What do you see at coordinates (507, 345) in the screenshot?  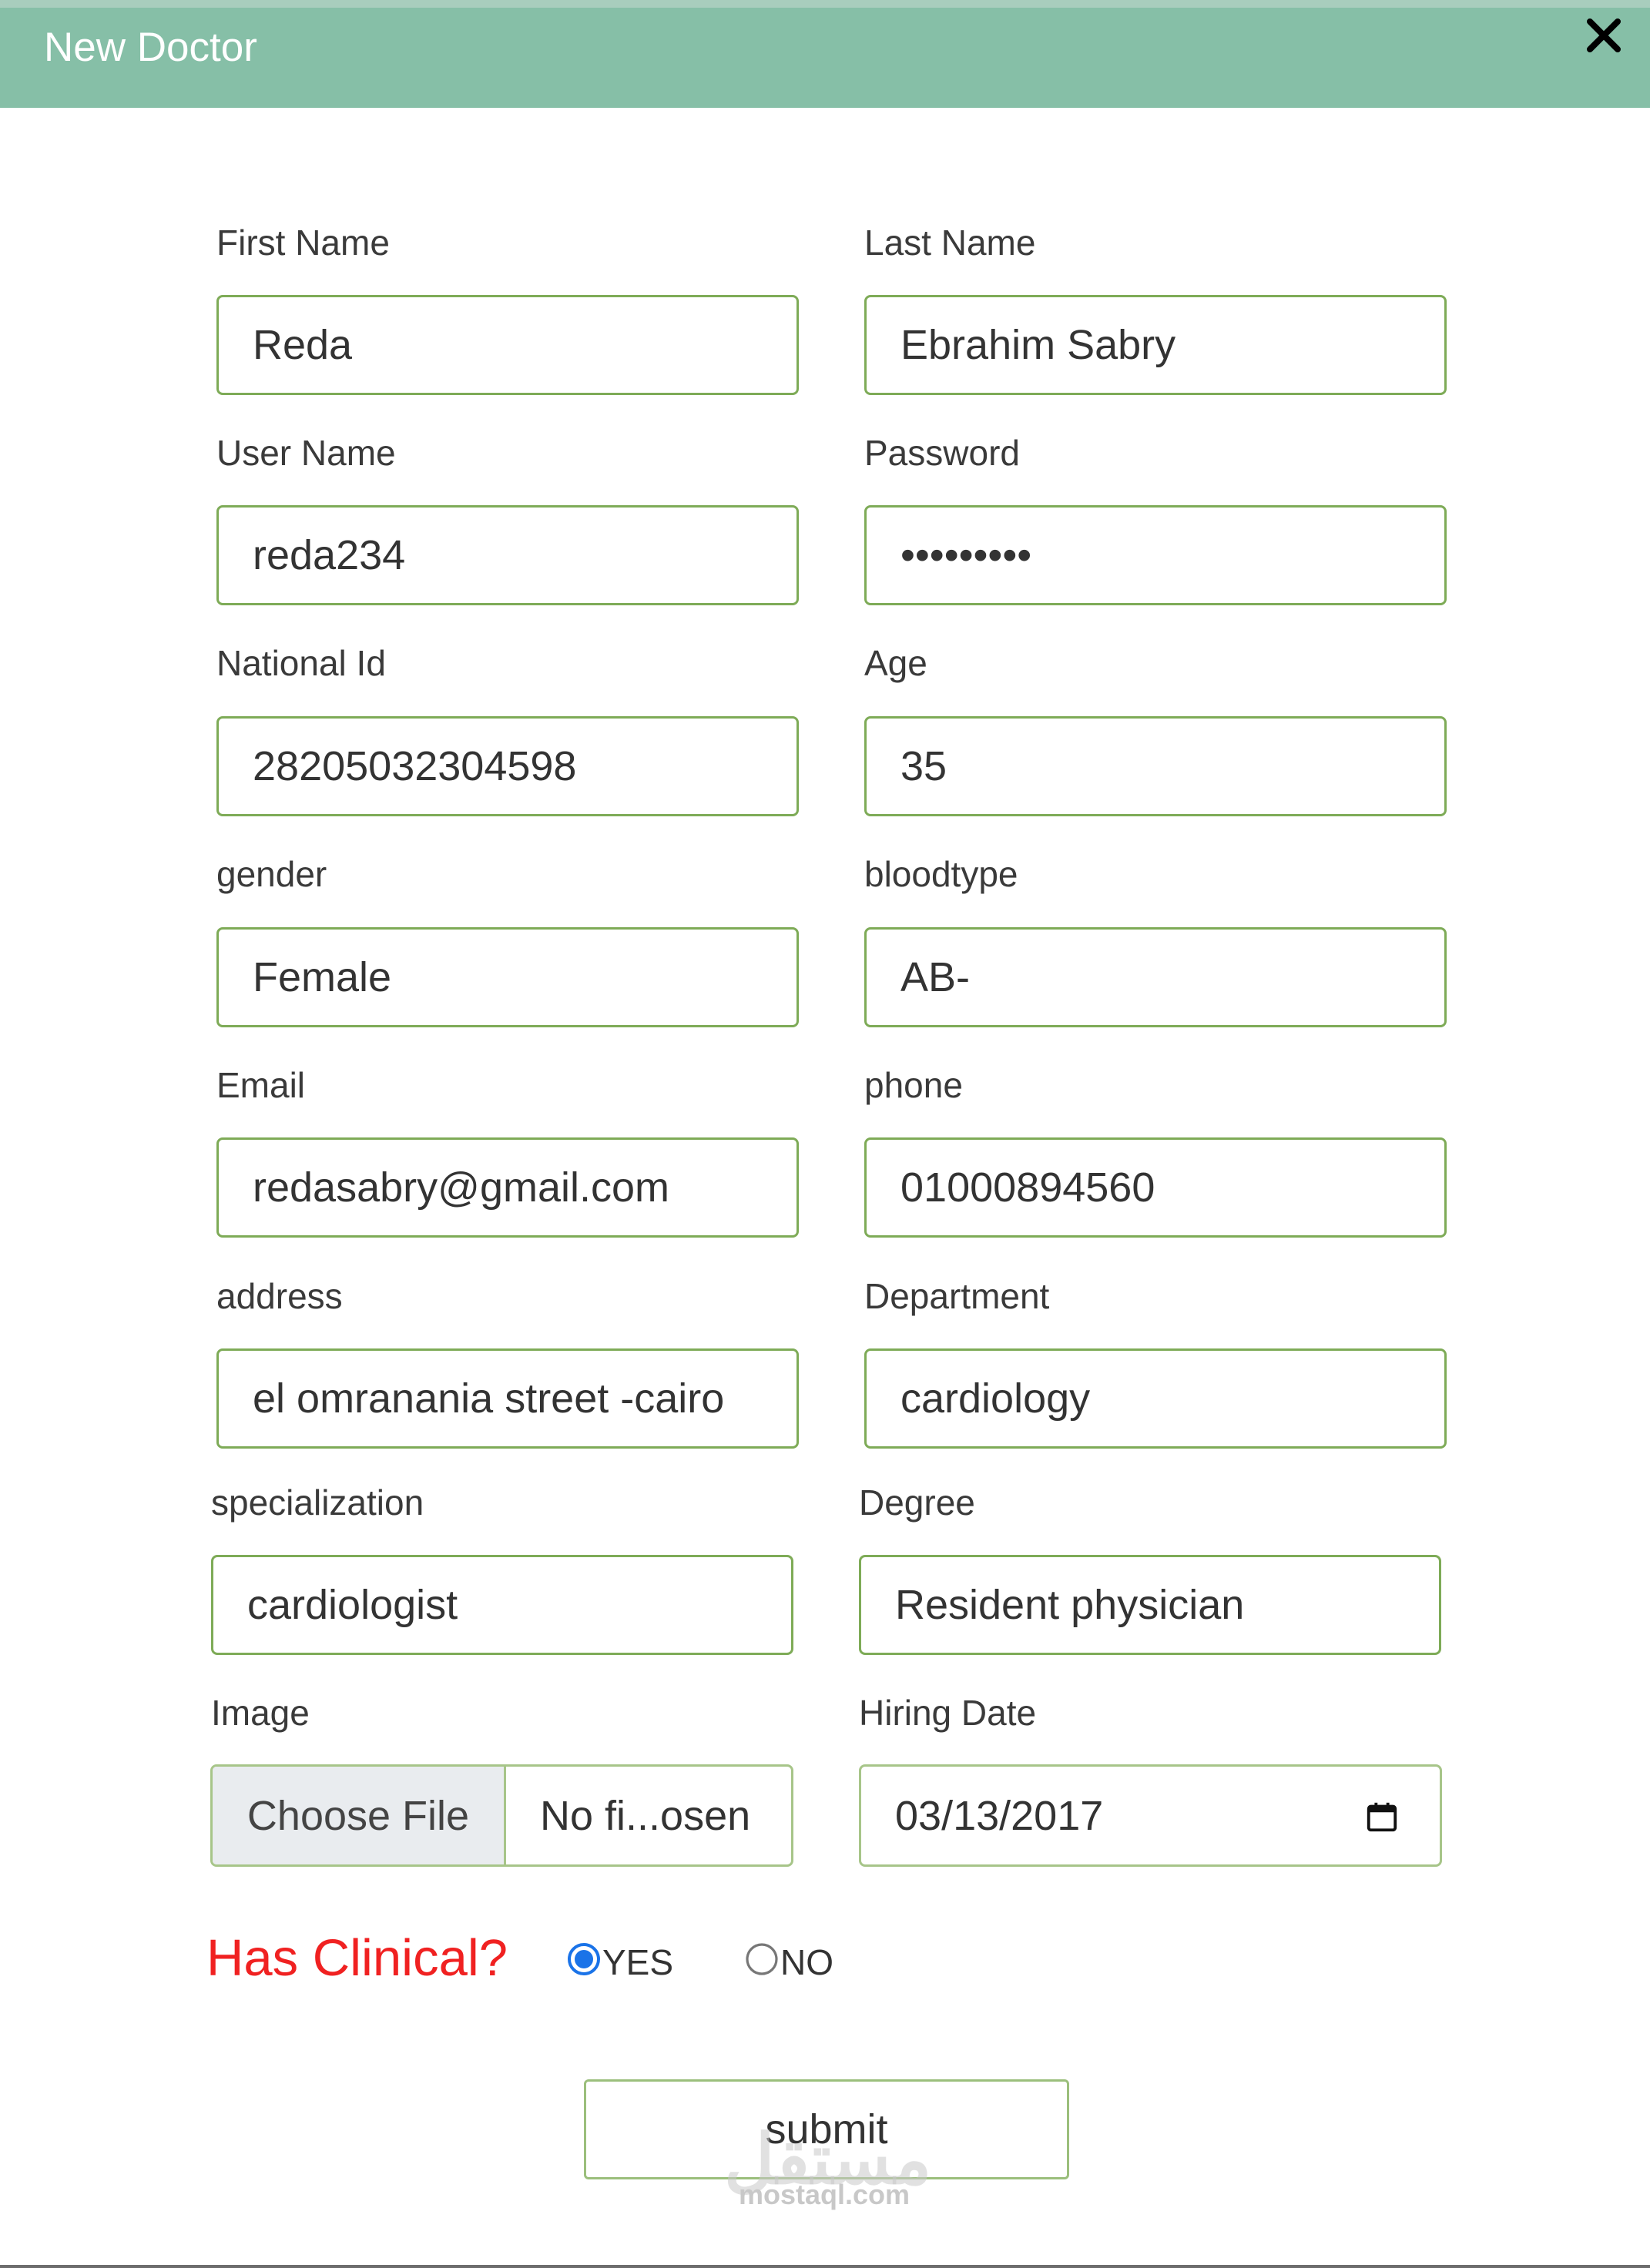 I see `first-name-field` at bounding box center [507, 345].